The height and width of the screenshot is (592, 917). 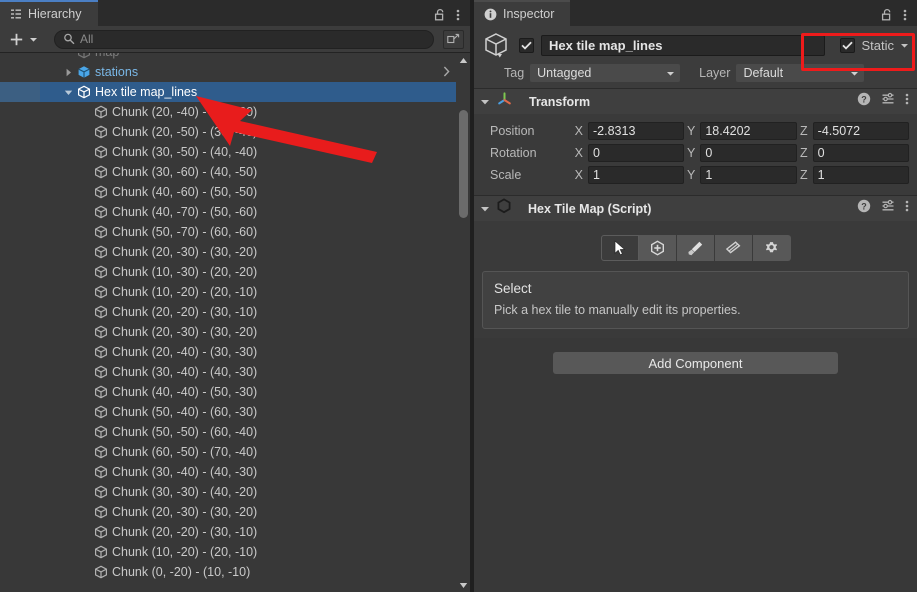 What do you see at coordinates (522, 13) in the screenshot?
I see `tab-inspector: Inspector` at bounding box center [522, 13].